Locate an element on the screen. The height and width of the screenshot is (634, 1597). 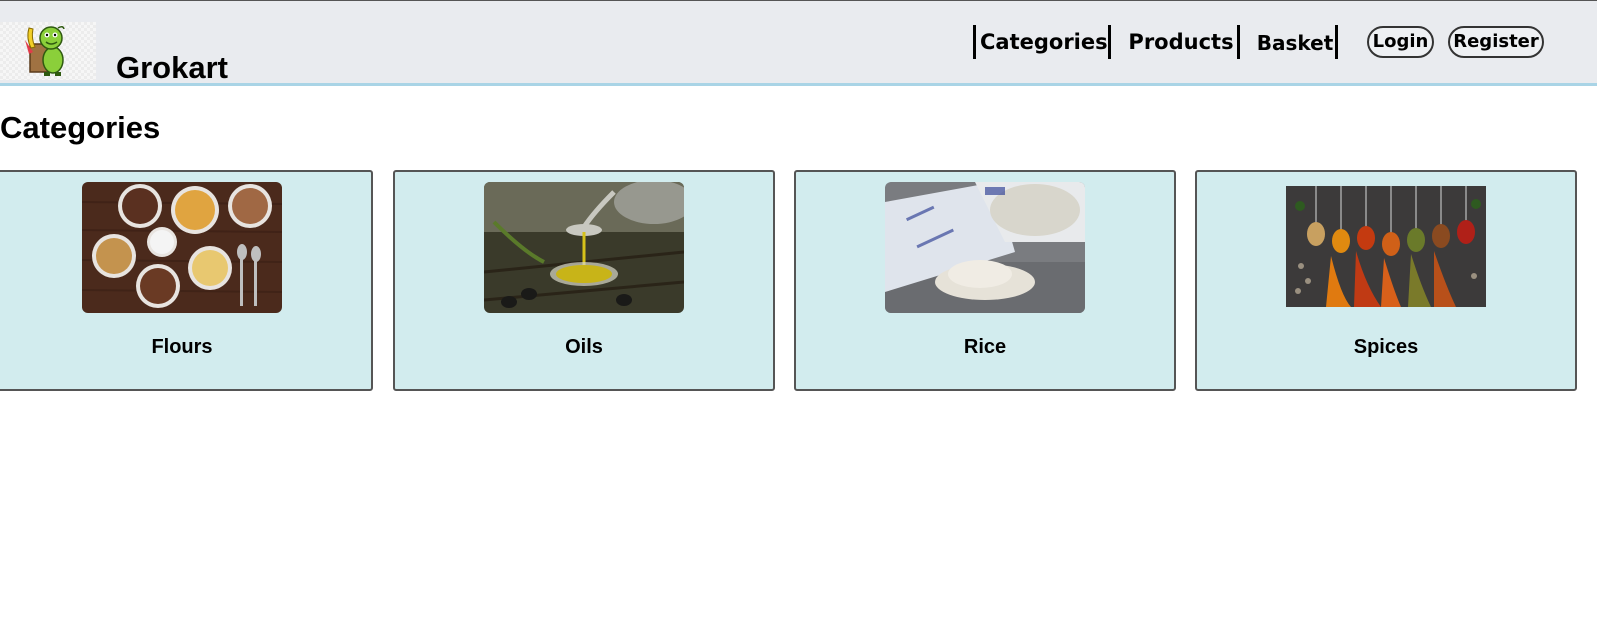
category-card-oils: Oils is located at coordinates (584, 280).